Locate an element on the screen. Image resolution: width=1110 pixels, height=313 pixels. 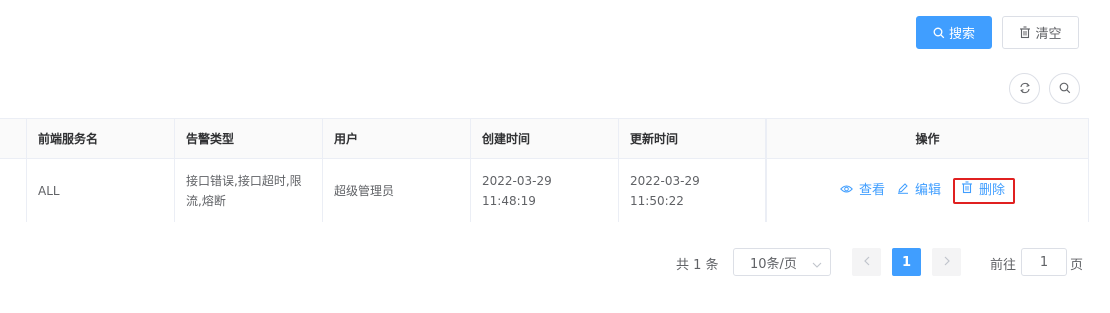
clear-button: 清空 is located at coordinates (1040, 32).